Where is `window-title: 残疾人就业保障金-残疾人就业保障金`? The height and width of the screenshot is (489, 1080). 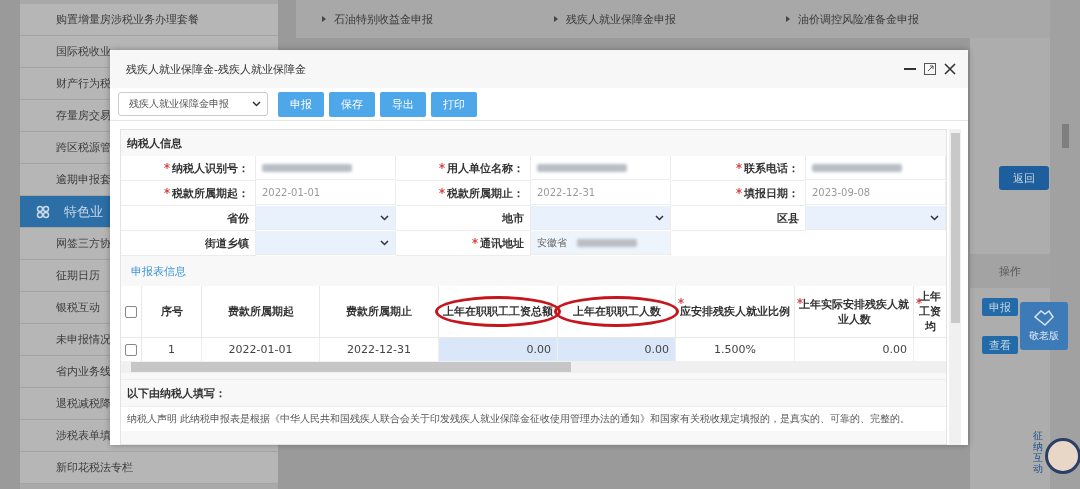 window-title: 残疾人就业保障金-残疾人就业保障金 is located at coordinates (216, 69).